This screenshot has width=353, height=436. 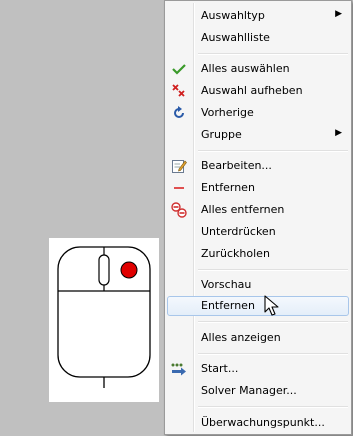 I want to click on start-arrow-icon, so click(x=179, y=369).